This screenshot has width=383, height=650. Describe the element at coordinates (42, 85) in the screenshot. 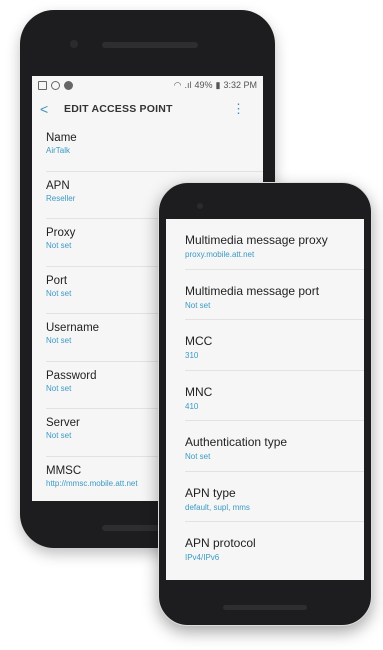

I see `gallery-icon` at that location.